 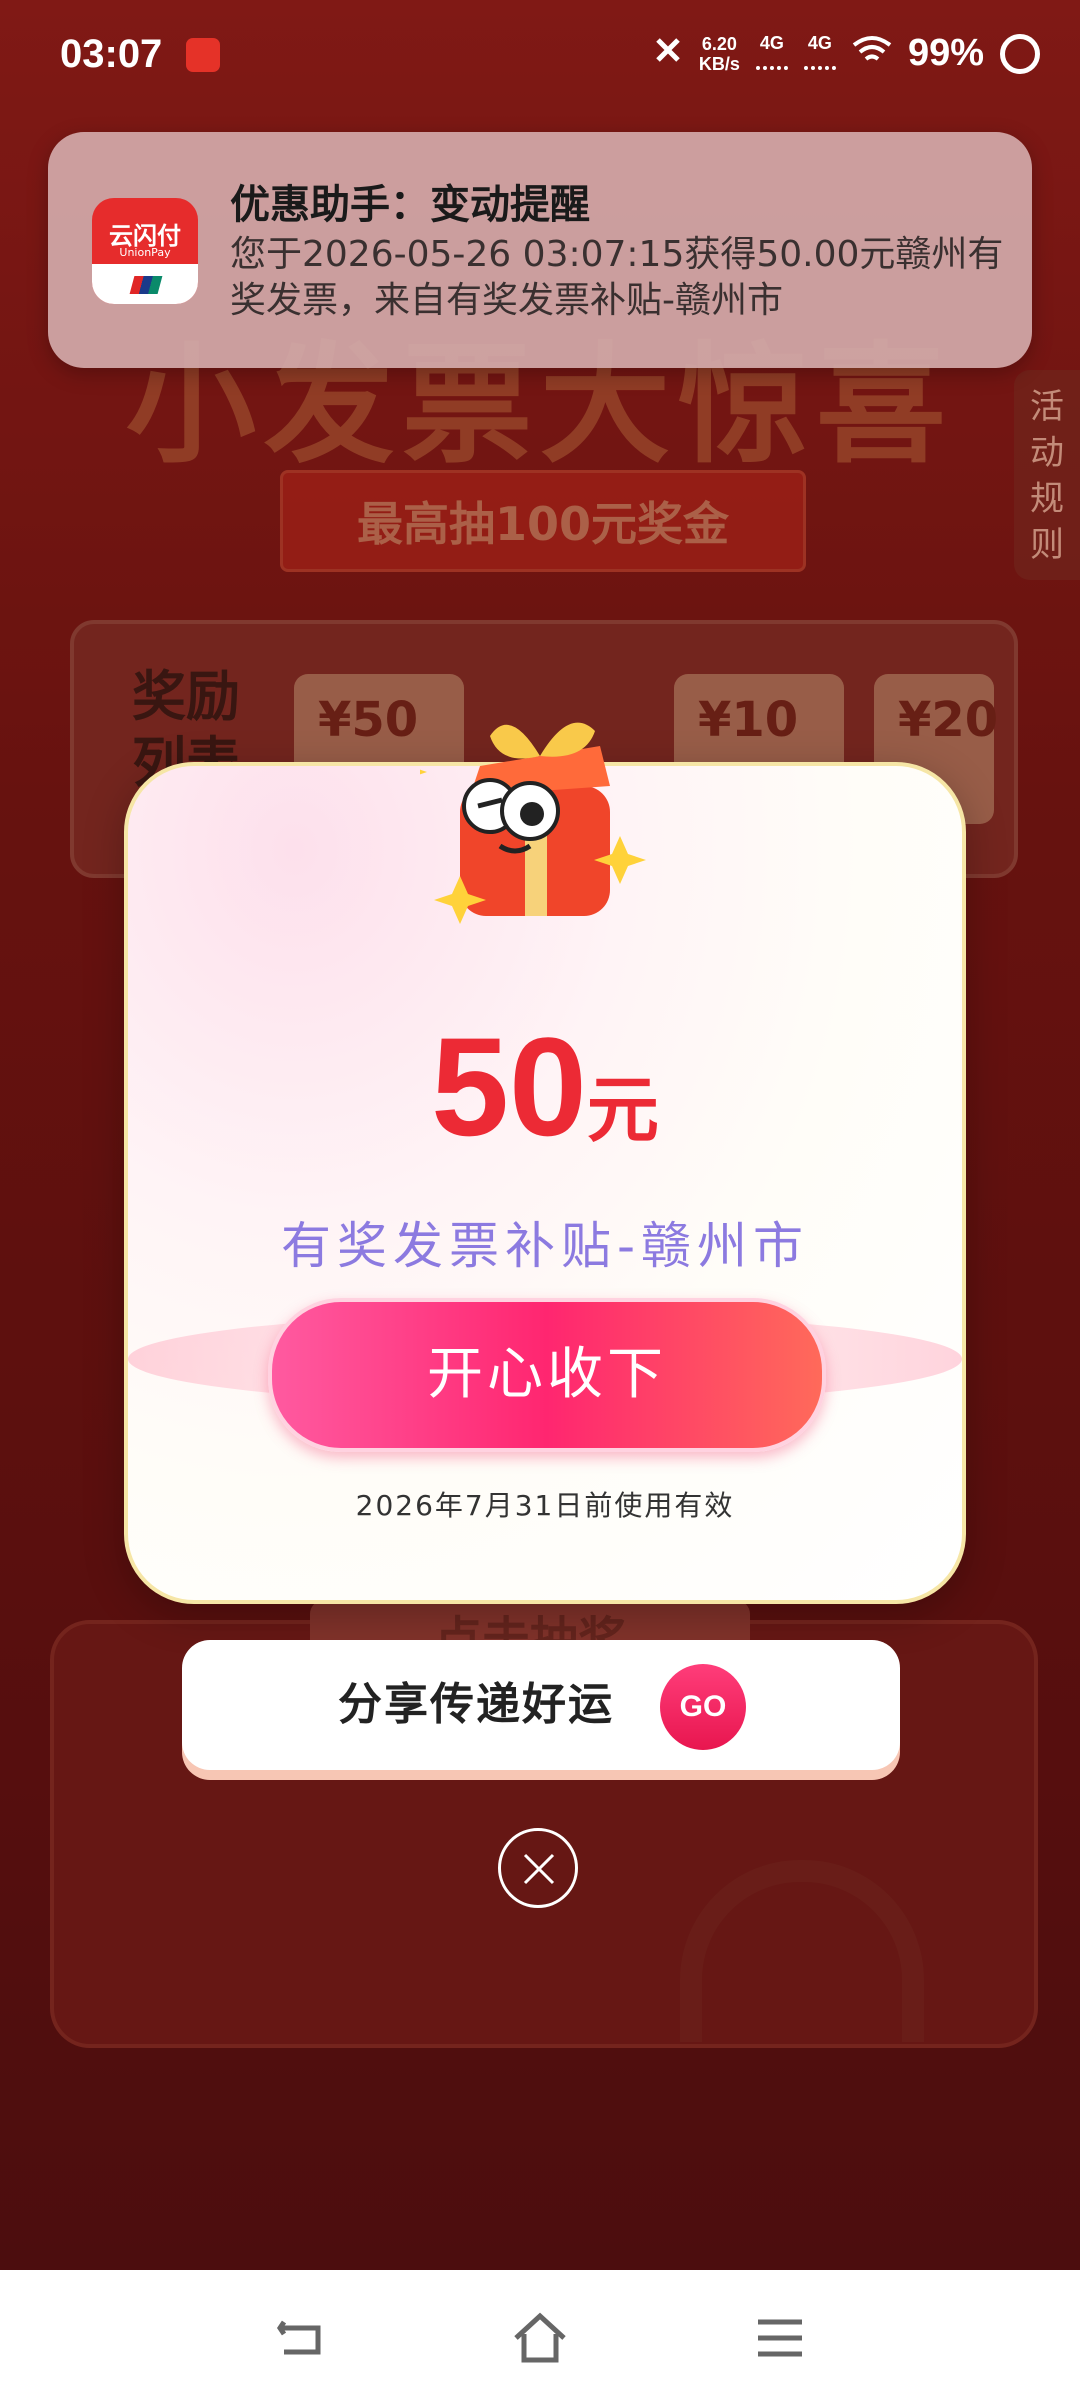 What do you see at coordinates (540, 57) in the screenshot?
I see `status-bar: 03:07 6.20 KB/s 4G 4G 99%` at bounding box center [540, 57].